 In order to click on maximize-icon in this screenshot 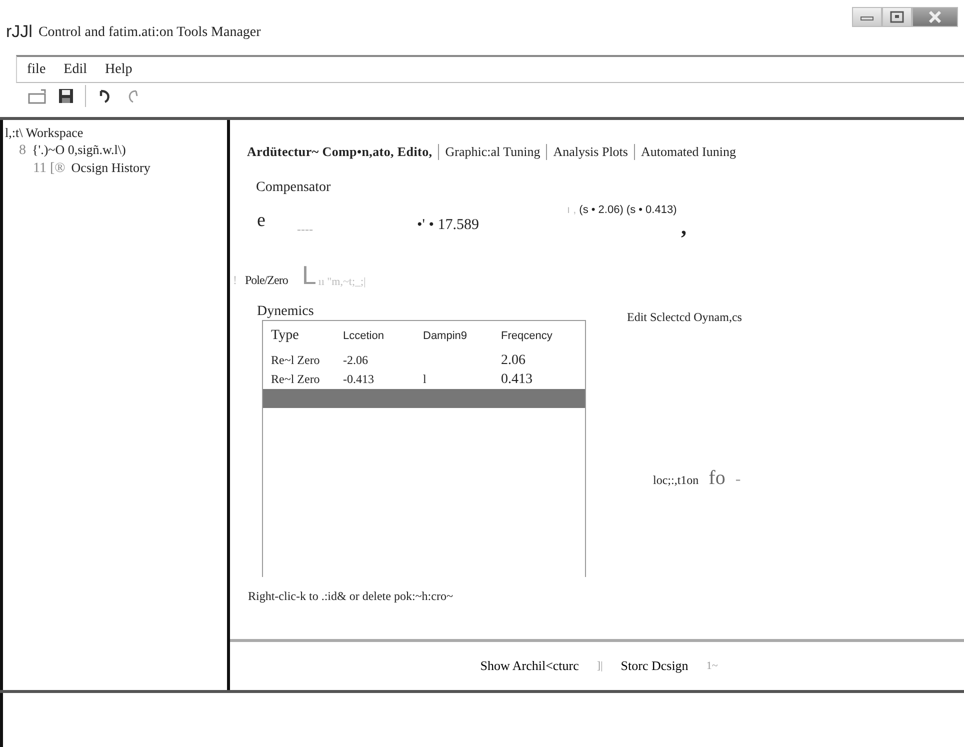, I will do `click(897, 17)`.